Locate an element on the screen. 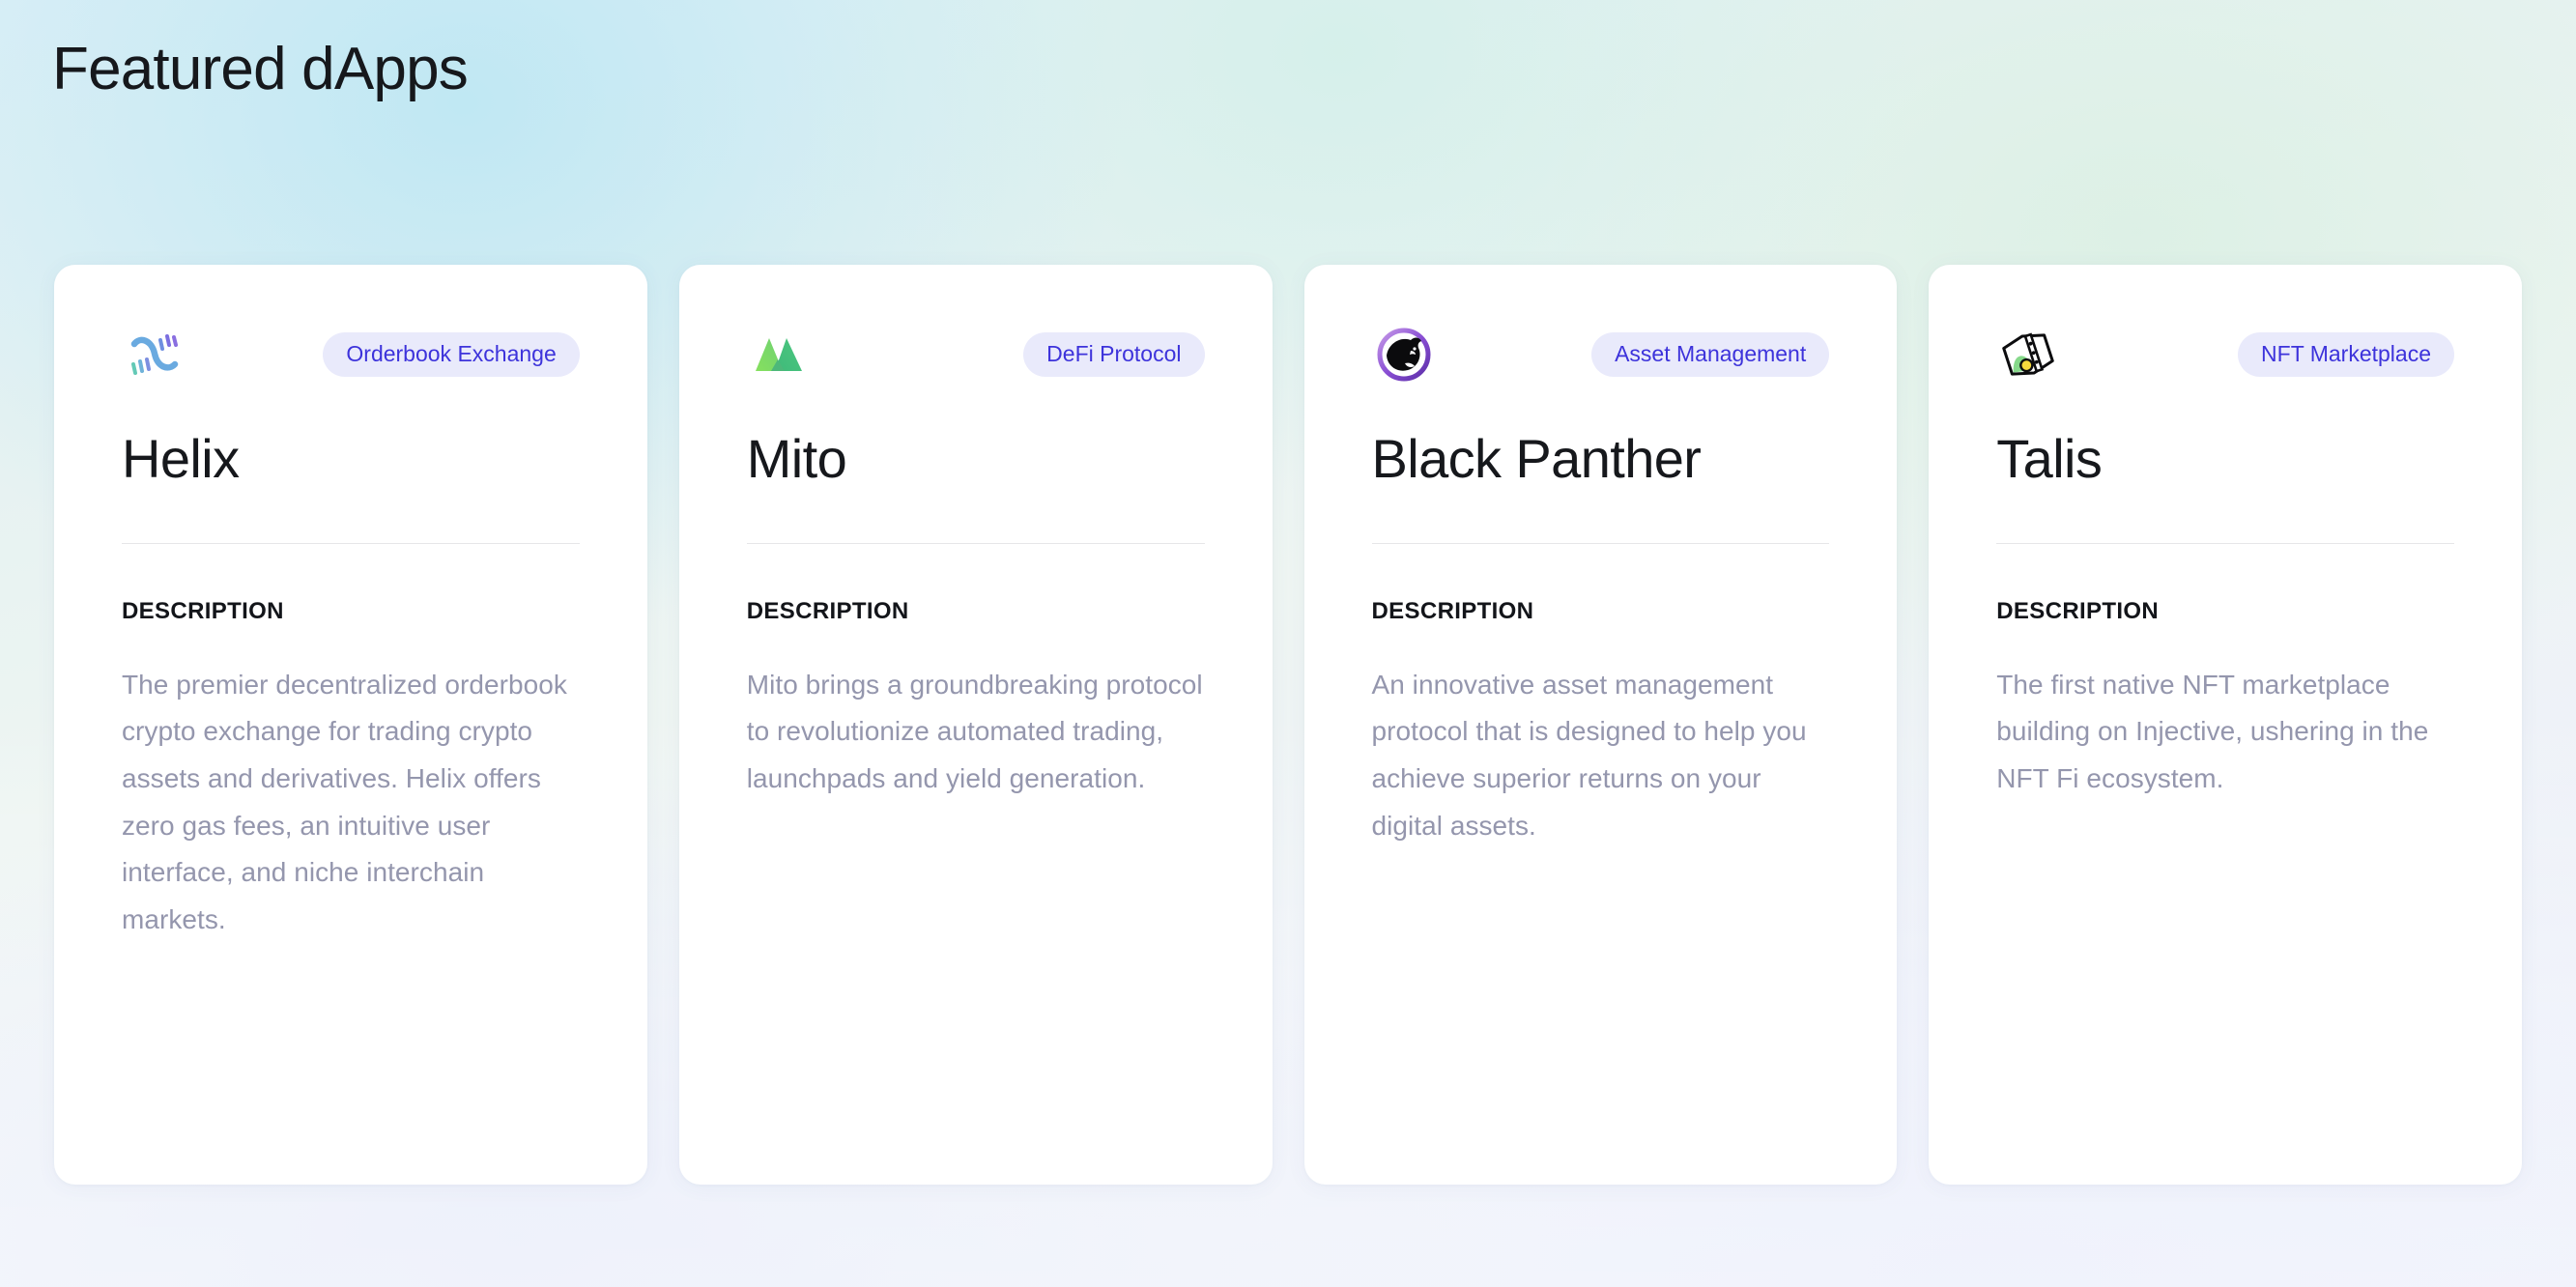  card-header: Orderbook Exchange is located at coordinates (351, 354).